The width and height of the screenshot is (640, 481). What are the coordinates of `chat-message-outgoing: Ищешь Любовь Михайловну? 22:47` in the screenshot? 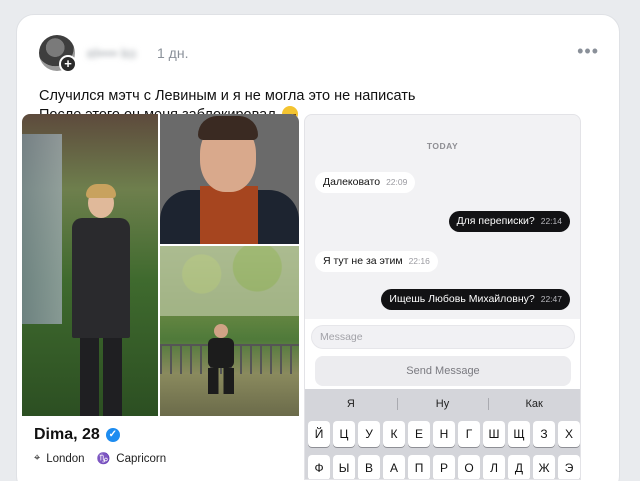 It's located at (475, 299).